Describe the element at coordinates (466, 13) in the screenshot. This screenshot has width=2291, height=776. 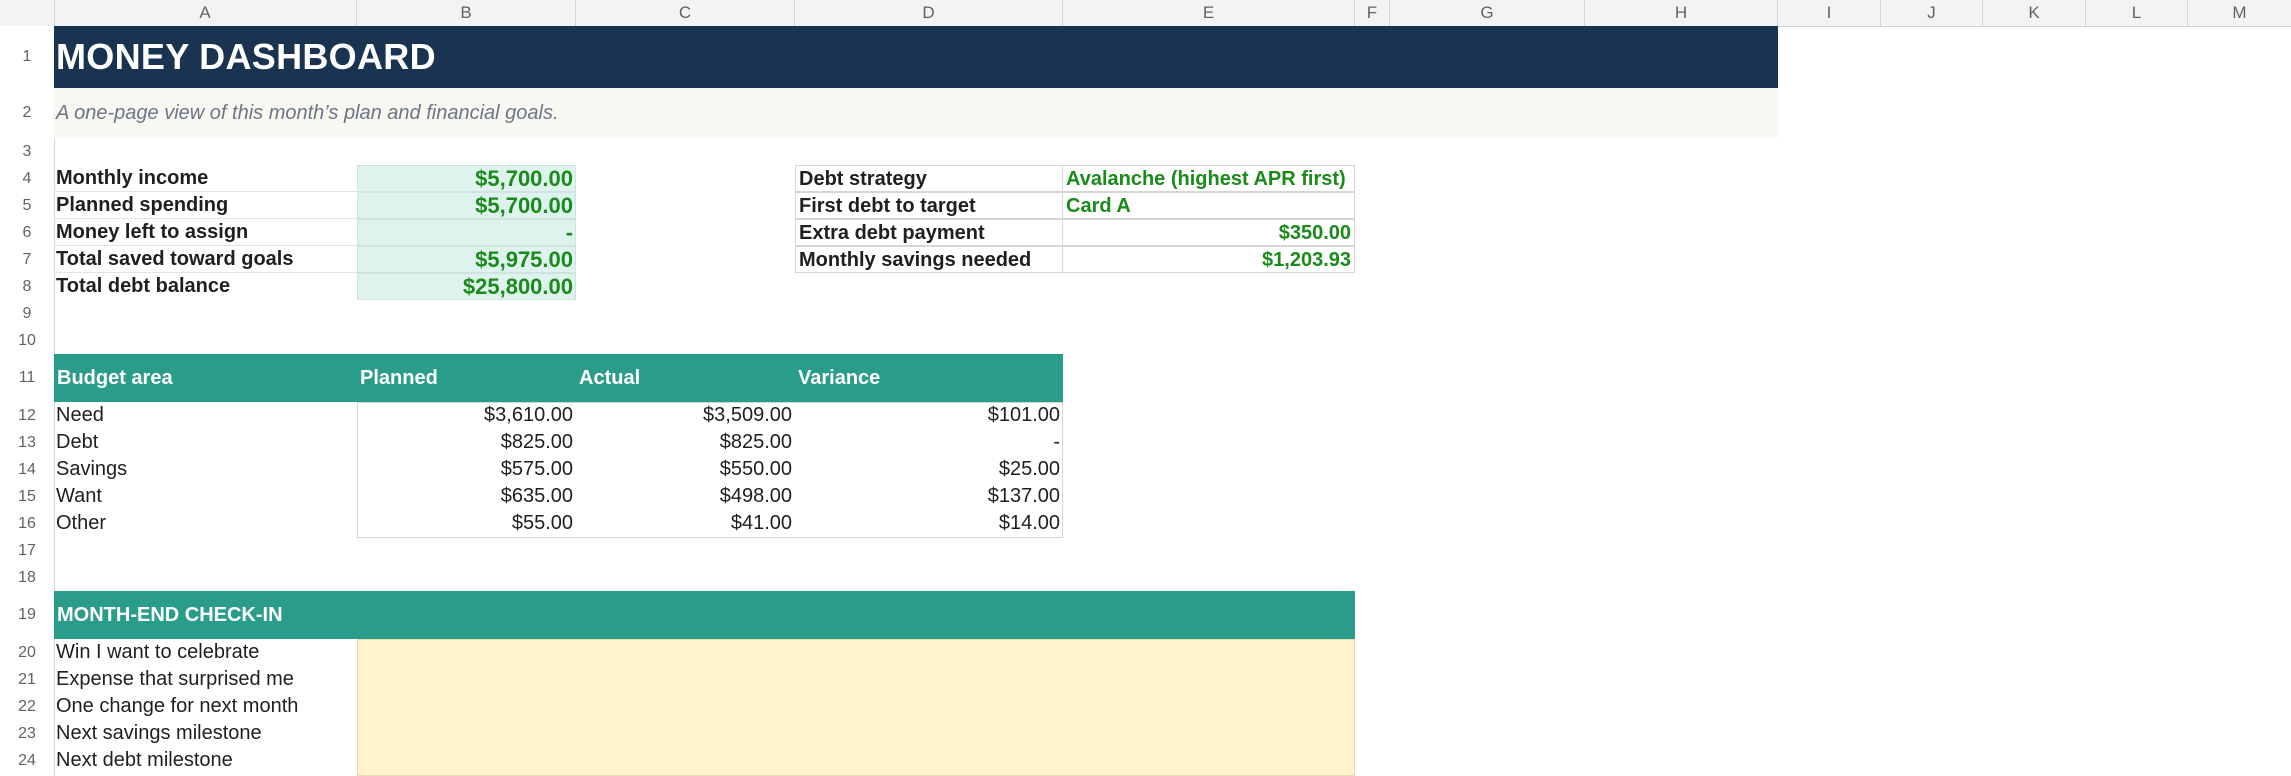
I see `column-header-b: B` at that location.